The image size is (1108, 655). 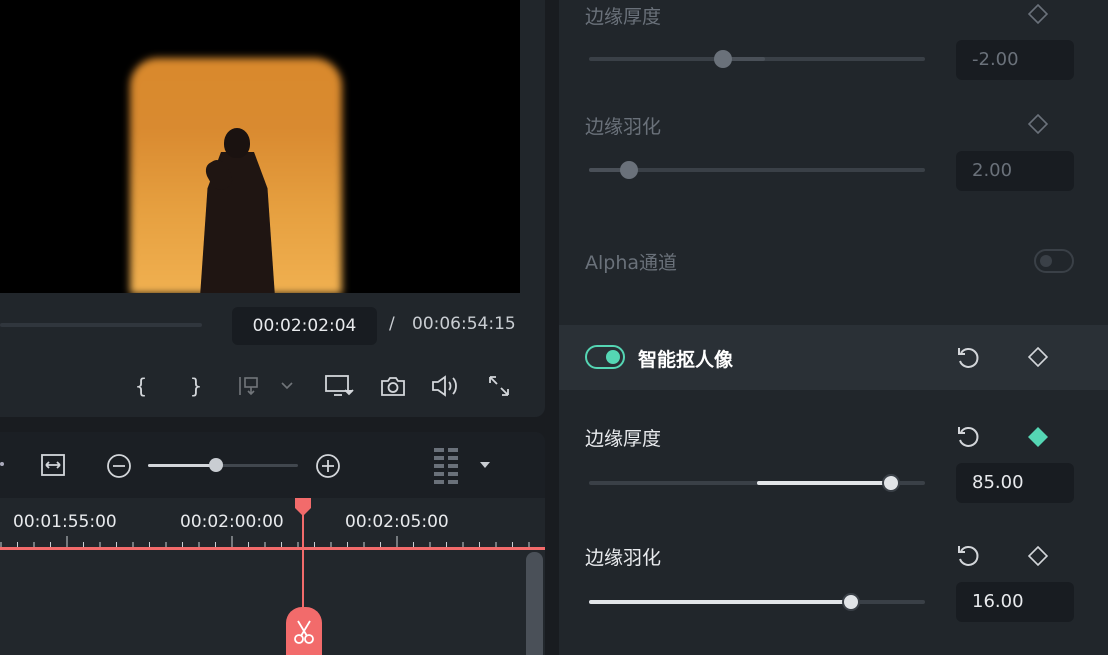 What do you see at coordinates (464, 324) in the screenshot?
I see `total-duration: 00:06:54:15` at bounding box center [464, 324].